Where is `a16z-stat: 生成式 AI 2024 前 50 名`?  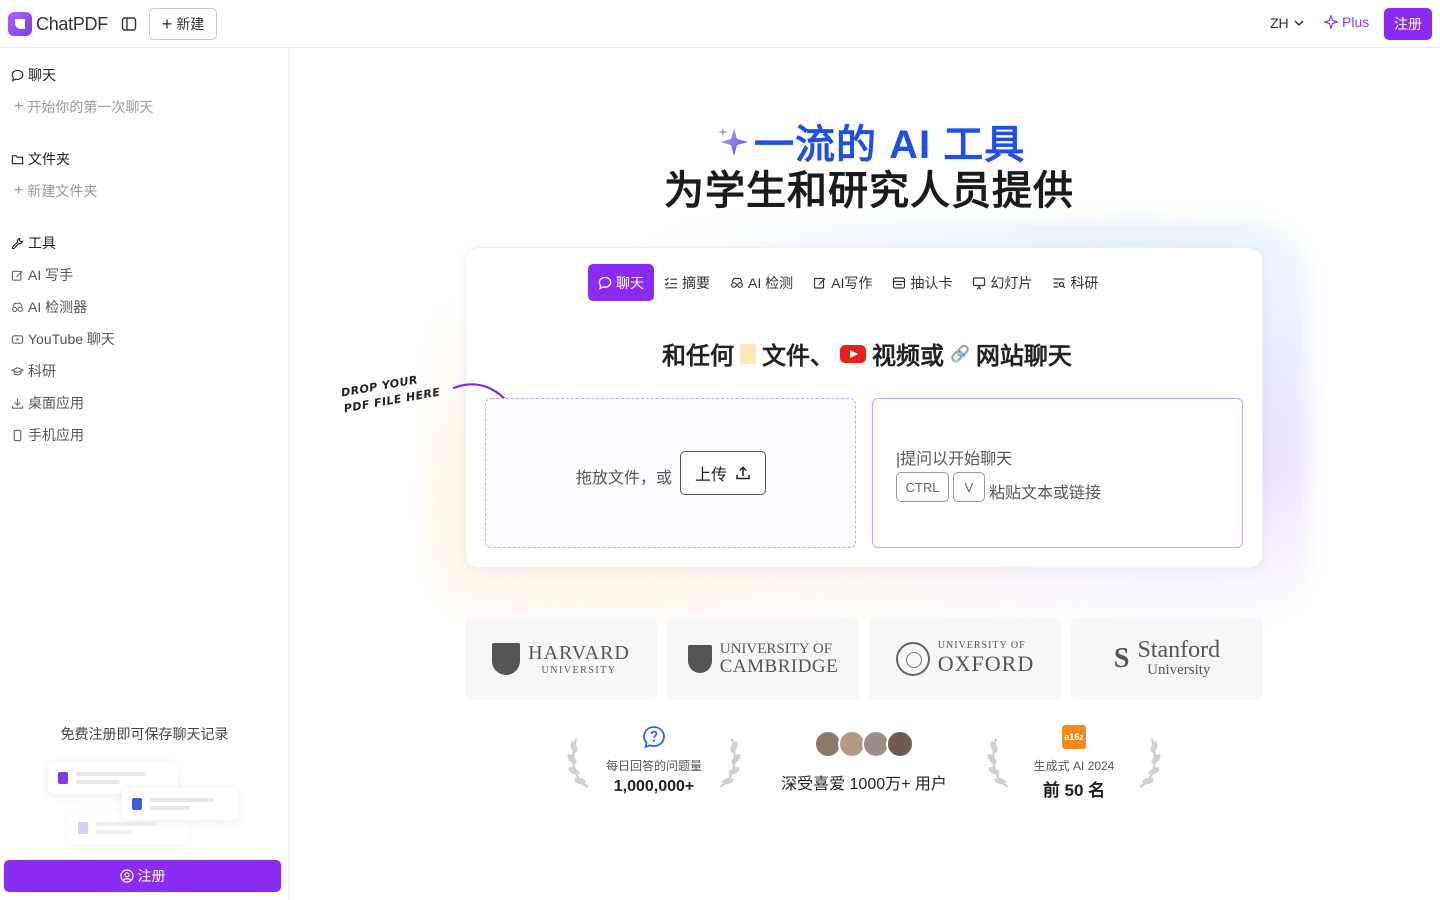
a16z-stat: 生成式 AI 2024 前 50 名 is located at coordinates (1074, 779).